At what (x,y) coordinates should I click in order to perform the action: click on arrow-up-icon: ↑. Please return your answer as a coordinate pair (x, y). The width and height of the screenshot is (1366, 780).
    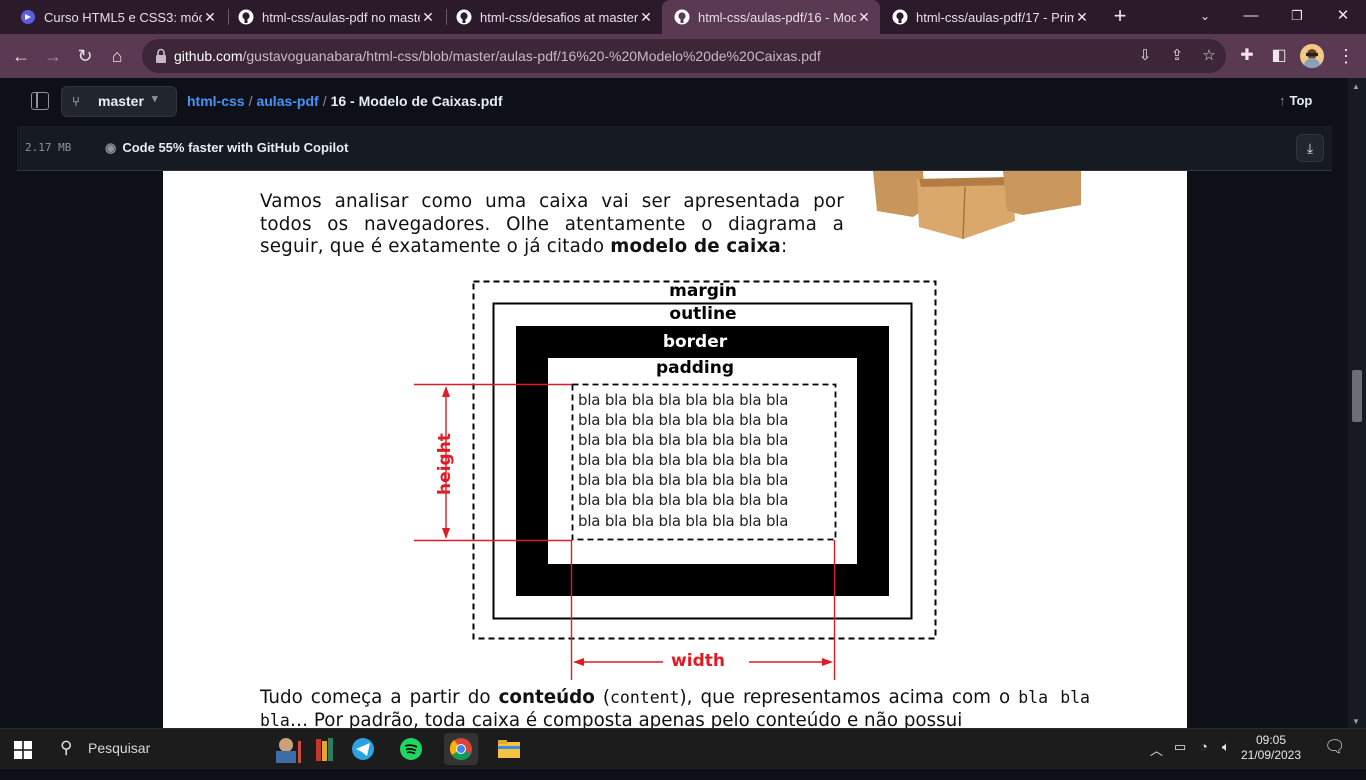
    Looking at the image, I should click on (1282, 100).